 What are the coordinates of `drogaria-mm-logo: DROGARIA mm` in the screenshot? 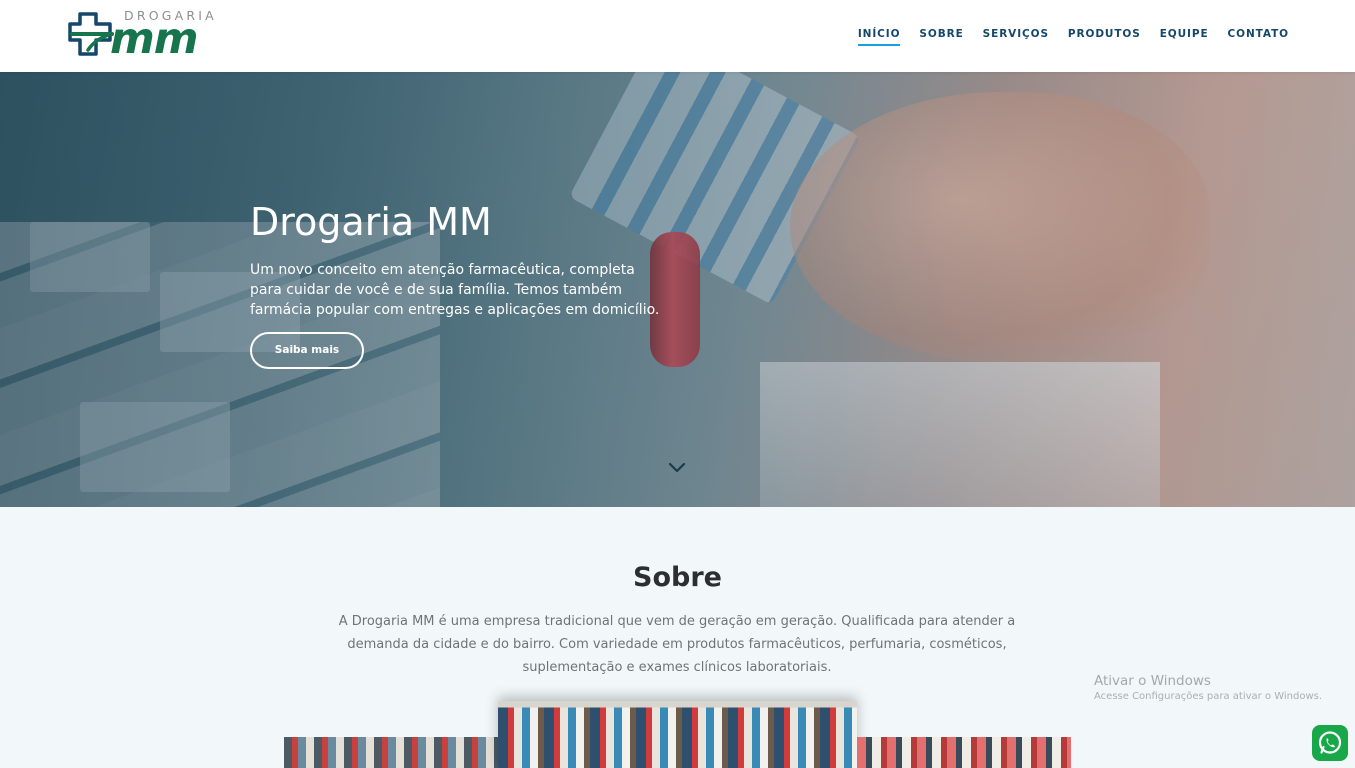 It's located at (146, 36).